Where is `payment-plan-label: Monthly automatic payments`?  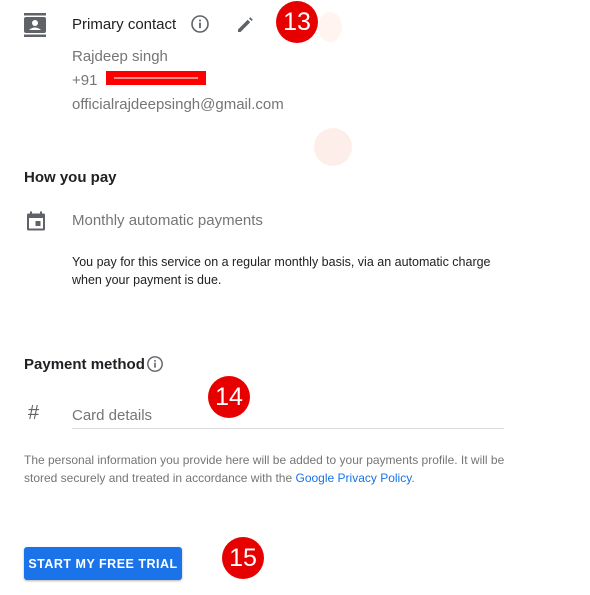 payment-plan-label: Monthly automatic payments is located at coordinates (167, 220).